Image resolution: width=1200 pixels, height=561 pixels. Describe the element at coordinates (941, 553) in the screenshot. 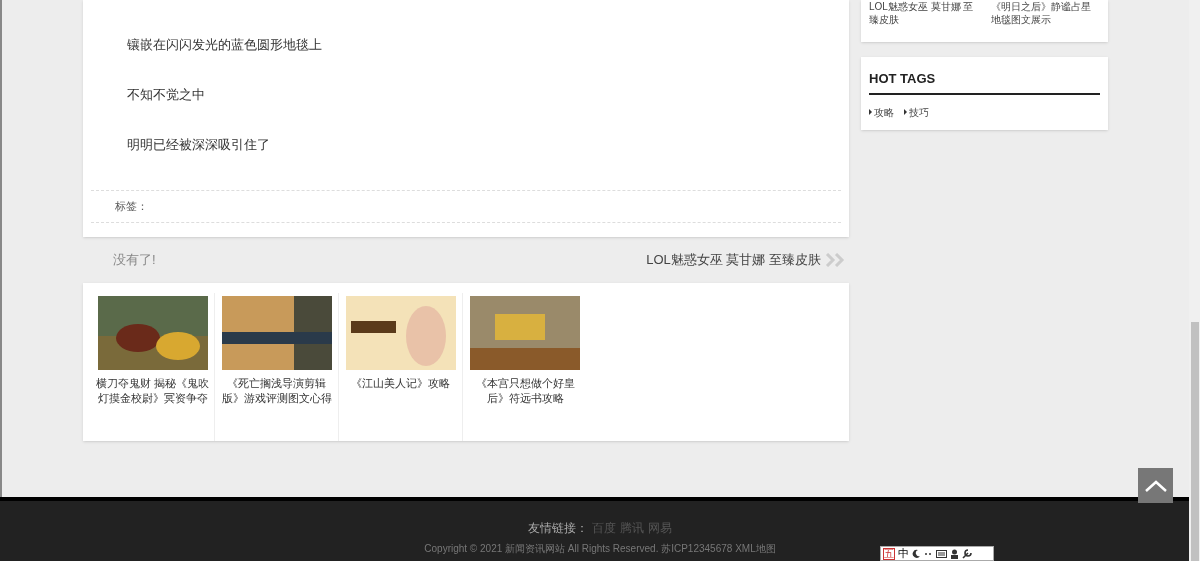

I see `keyboard-icon` at that location.